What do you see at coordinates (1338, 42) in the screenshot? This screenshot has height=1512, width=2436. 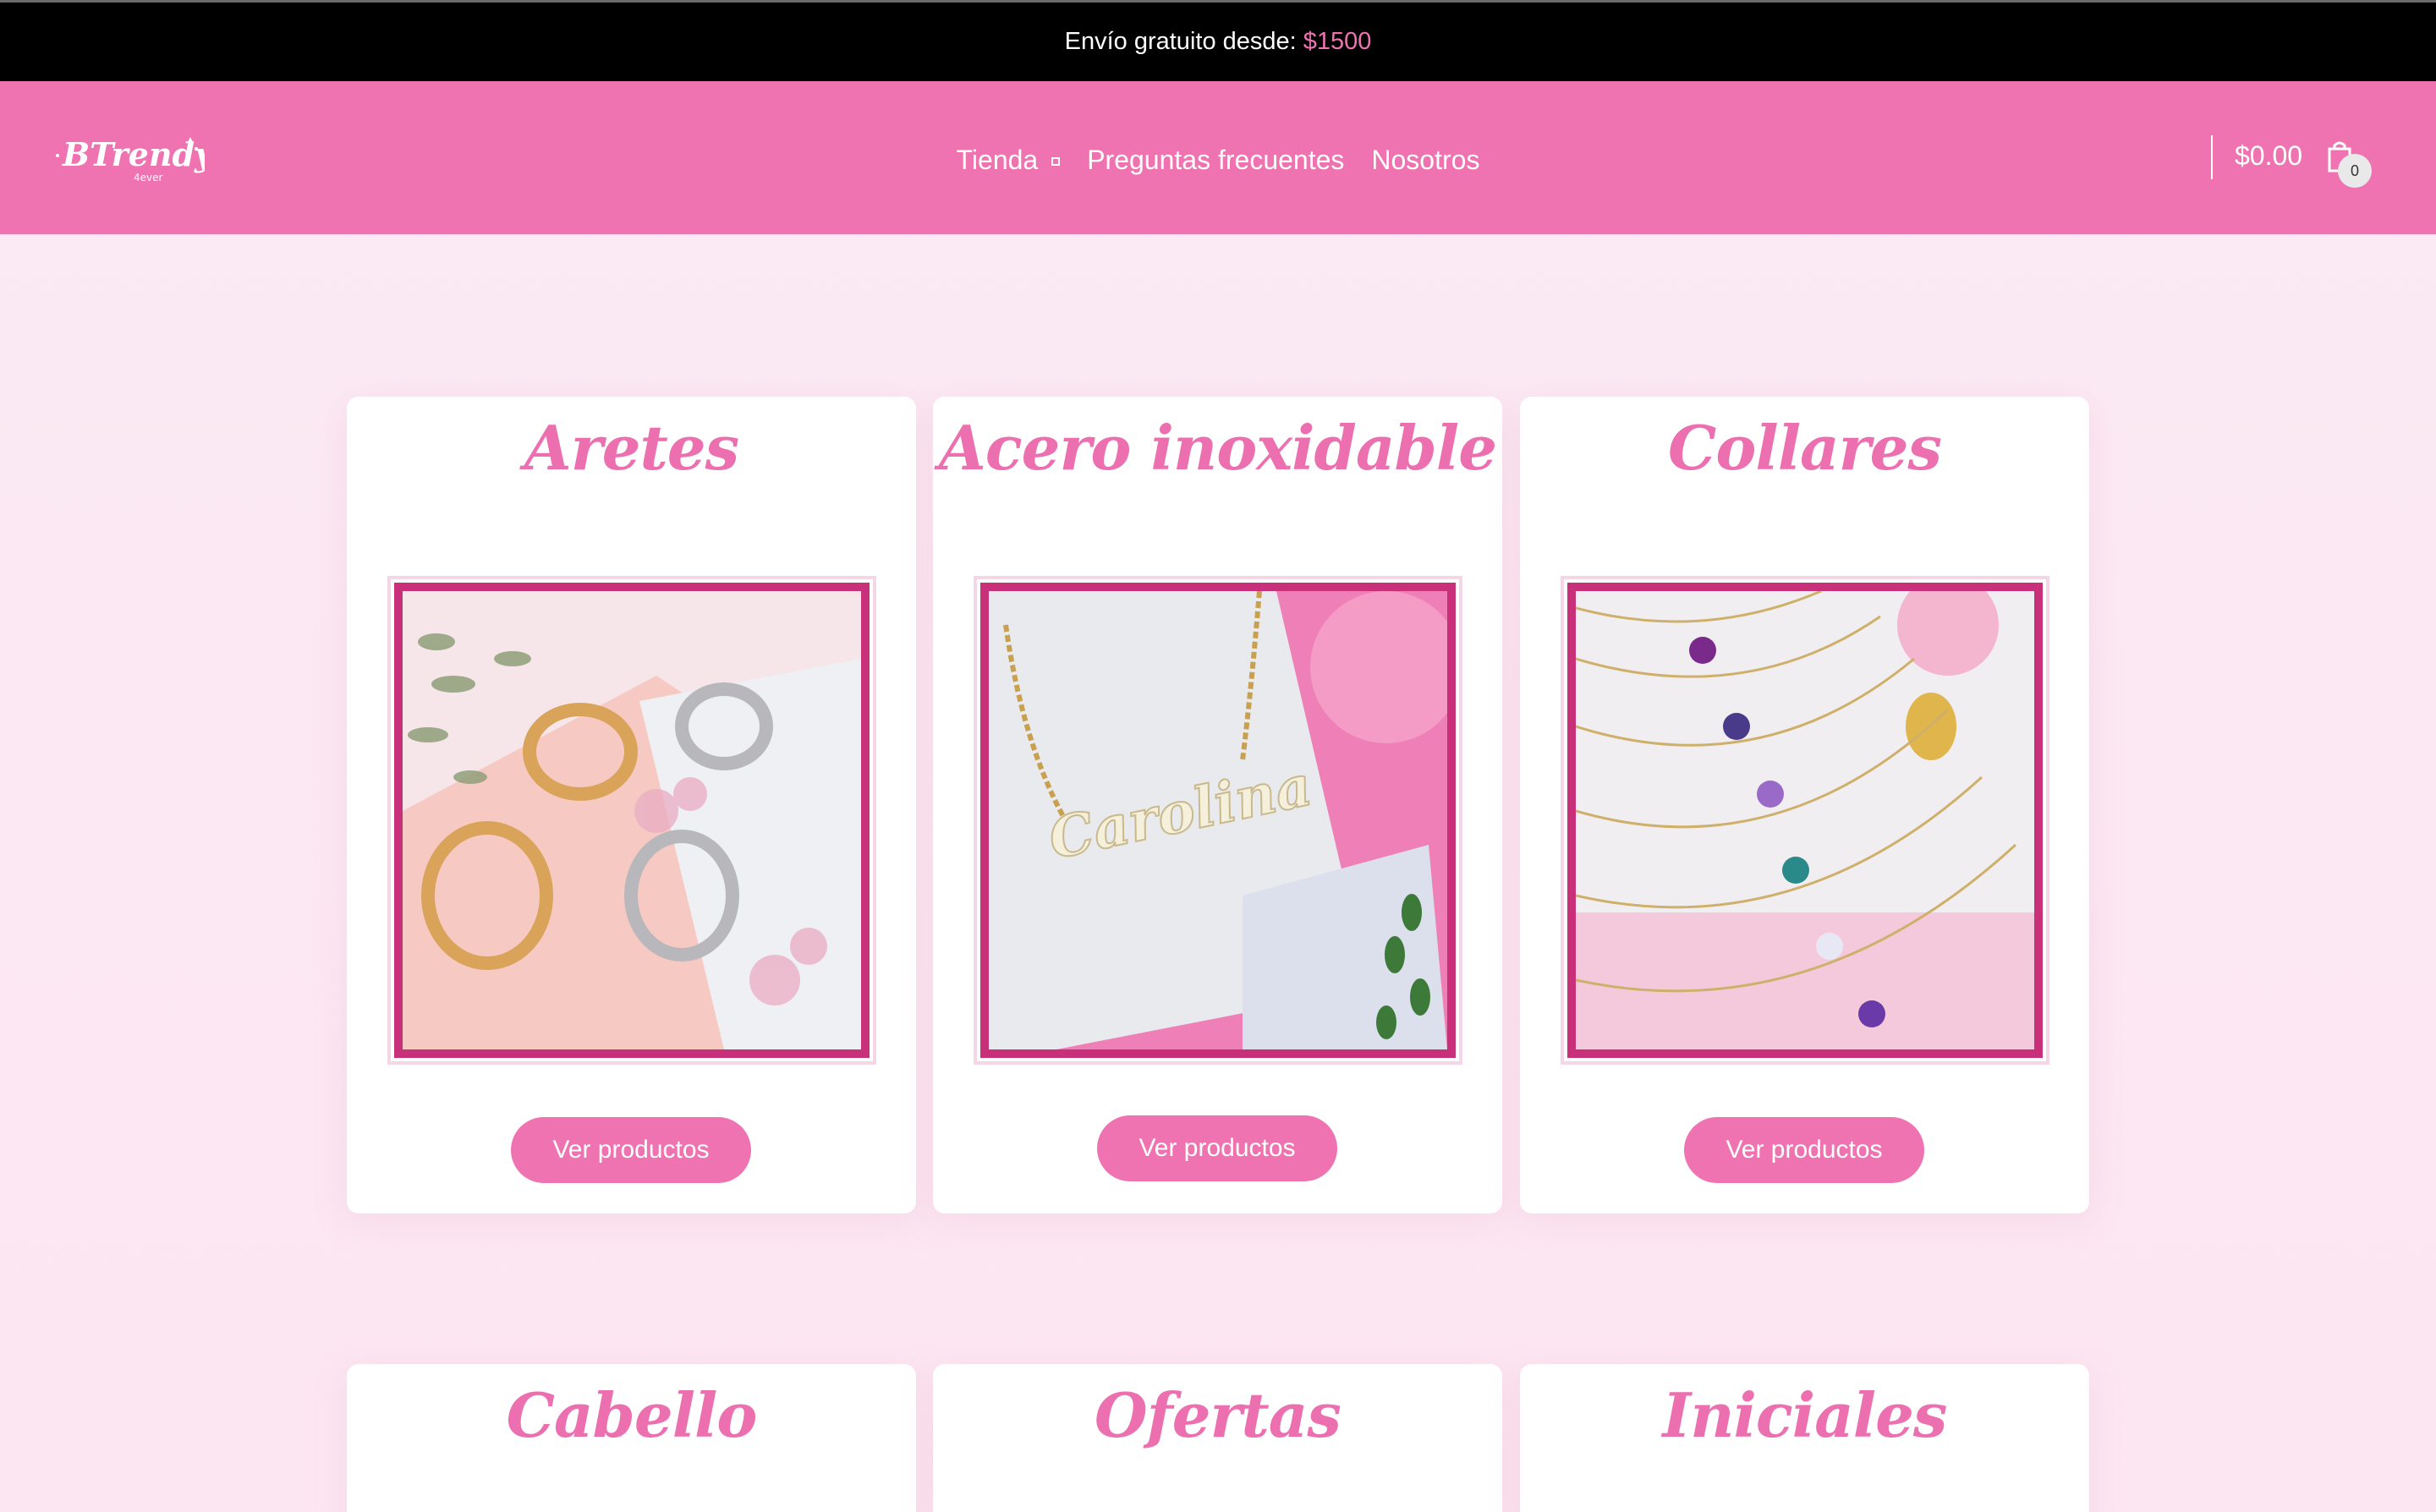 I see `free-shipping-amount: $1500` at bounding box center [1338, 42].